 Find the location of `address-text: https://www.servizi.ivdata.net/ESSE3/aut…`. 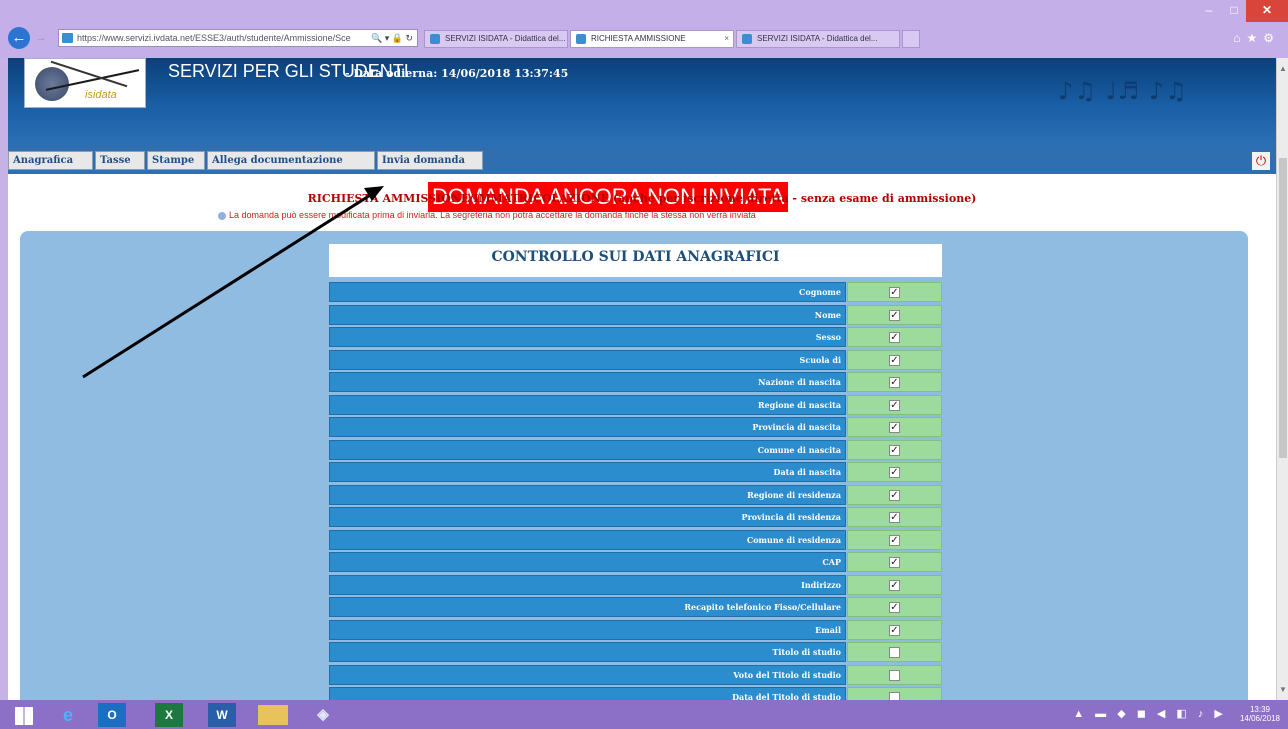

address-text: https://www.servizi.ivdata.net/ESSE3/aut… is located at coordinates (214, 38).